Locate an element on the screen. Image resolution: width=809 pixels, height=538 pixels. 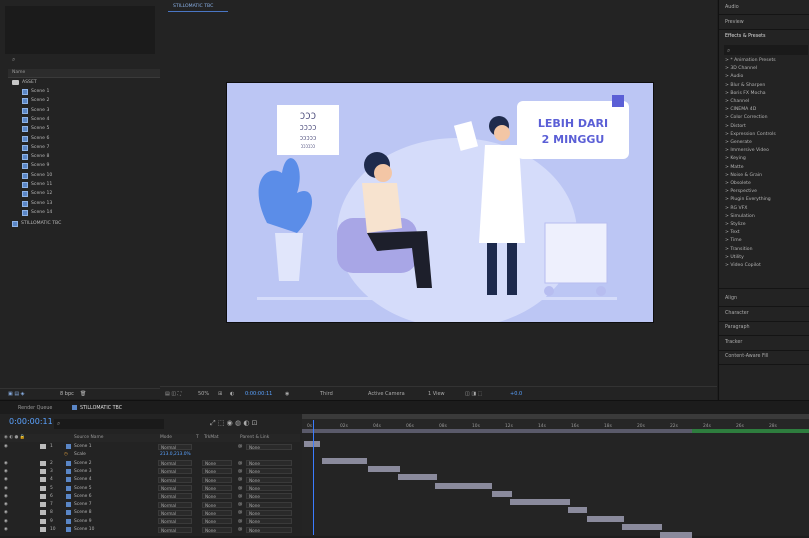
effect-category: > Boris FX Mocha is located at coordinates (745, 93).